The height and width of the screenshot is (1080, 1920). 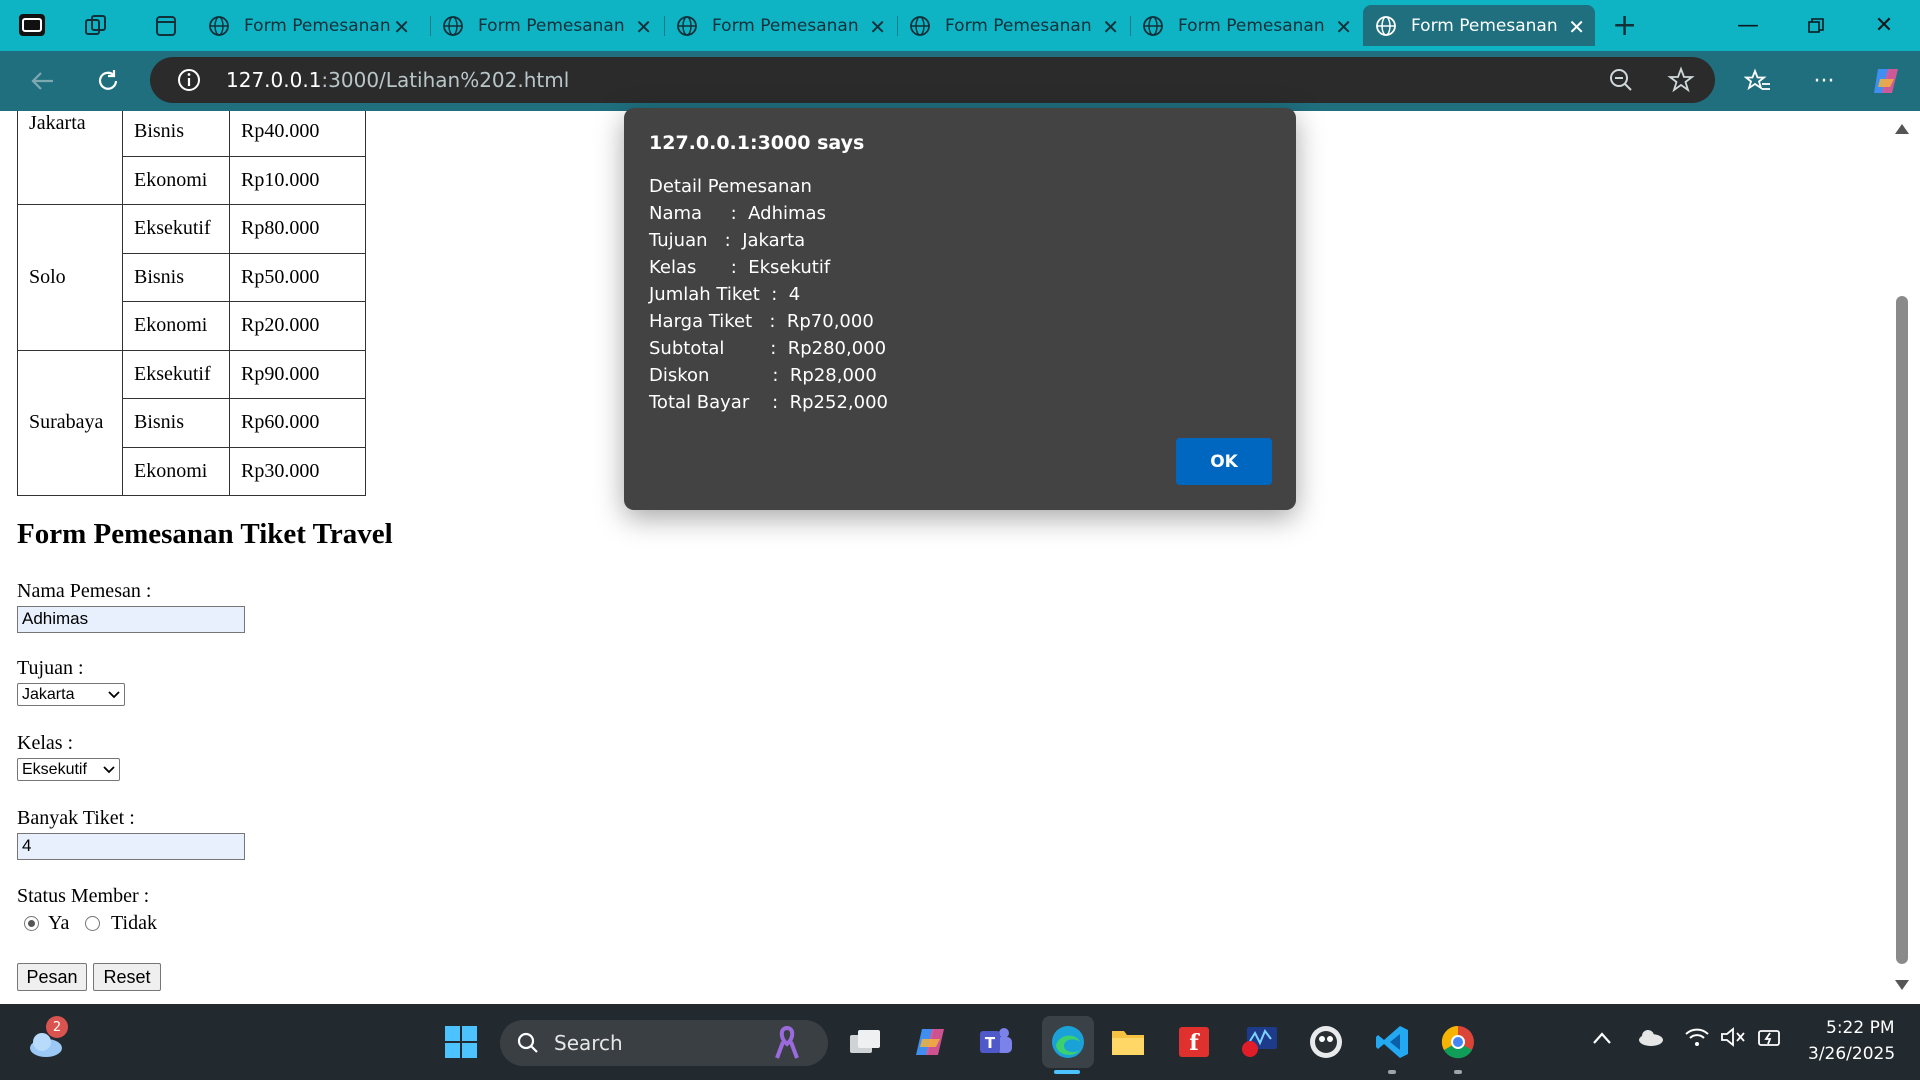 What do you see at coordinates (1902, 985) in the screenshot?
I see `scroll-down-icon` at bounding box center [1902, 985].